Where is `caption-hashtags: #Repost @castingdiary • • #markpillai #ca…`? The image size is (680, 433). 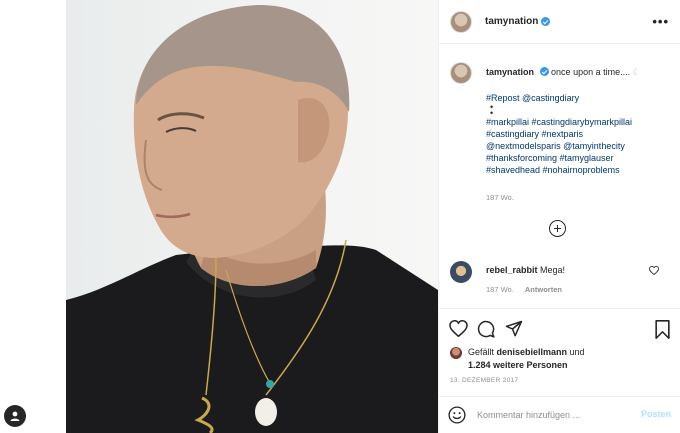 caption-hashtags: #Repost @castingdiary • • #markpillai #ca… is located at coordinates (581, 134).